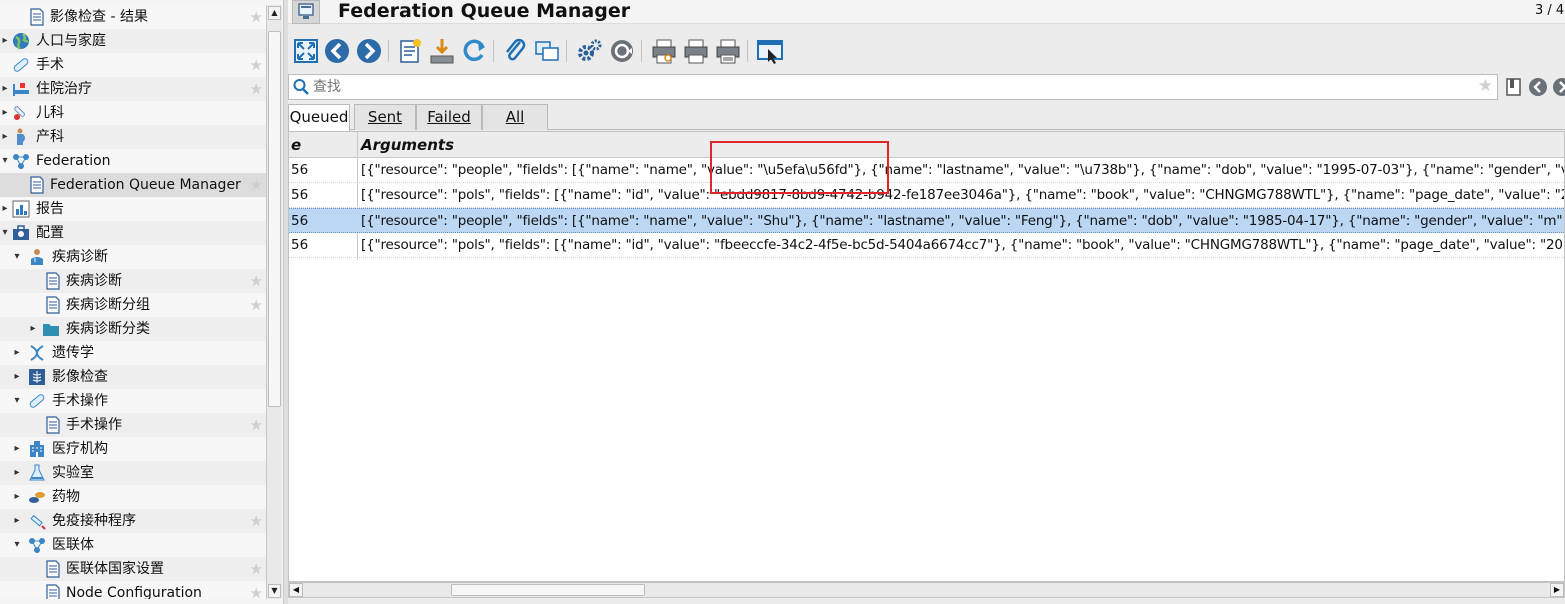  What do you see at coordinates (133, 329) in the screenshot?
I see `sidebar-item: ▸ 疾病诊断分类` at bounding box center [133, 329].